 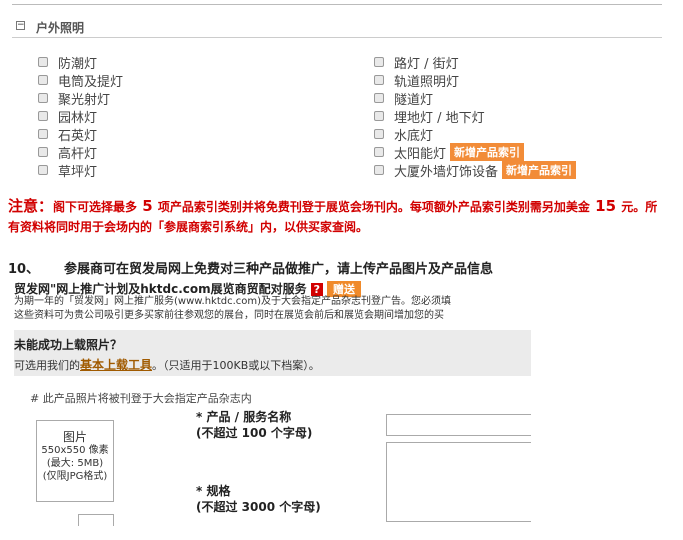 I want to click on basic-upload-tool-link: 基本上载工具, so click(x=116, y=365).